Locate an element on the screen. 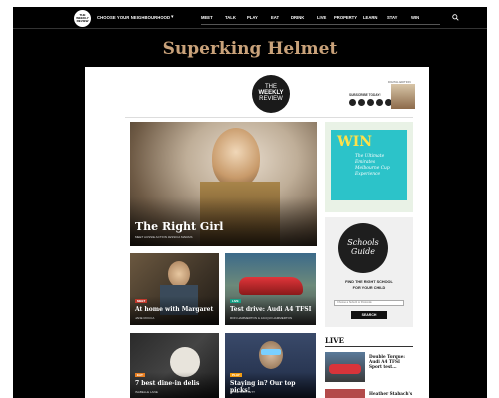  live-divider is located at coordinates (369, 346).